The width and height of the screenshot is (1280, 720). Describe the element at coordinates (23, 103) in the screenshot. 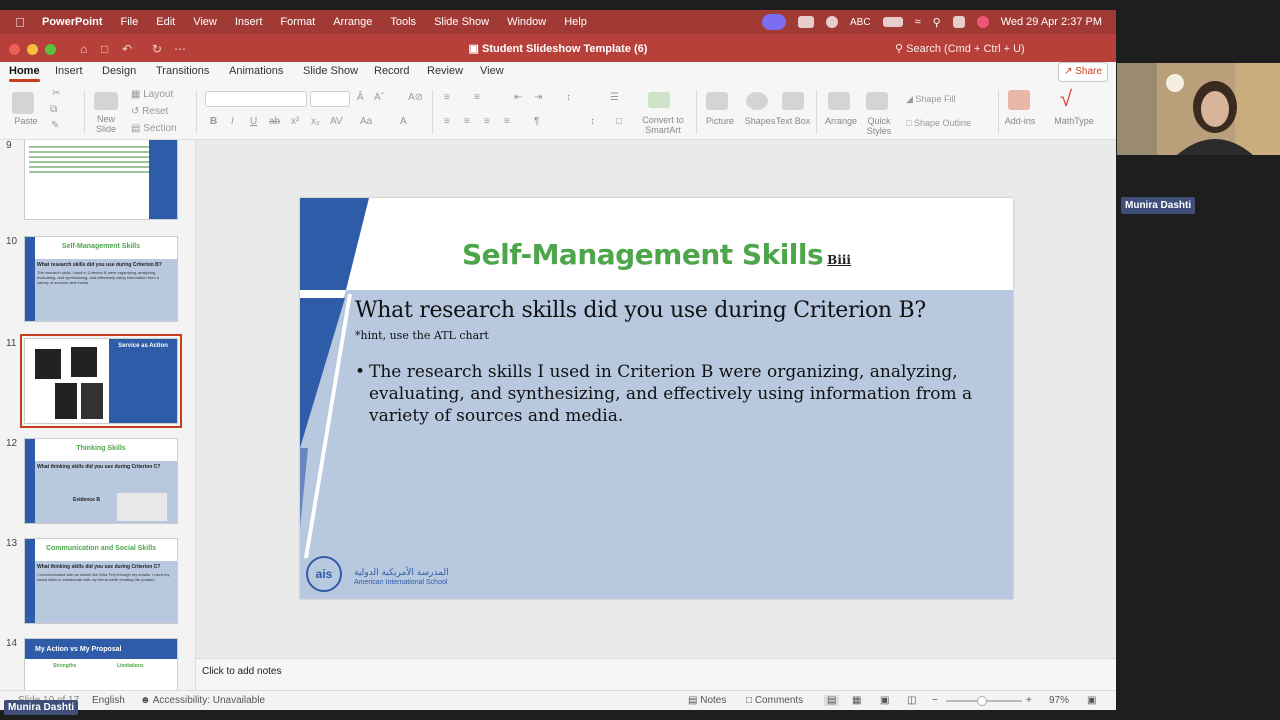

I see `paste-icon` at that location.